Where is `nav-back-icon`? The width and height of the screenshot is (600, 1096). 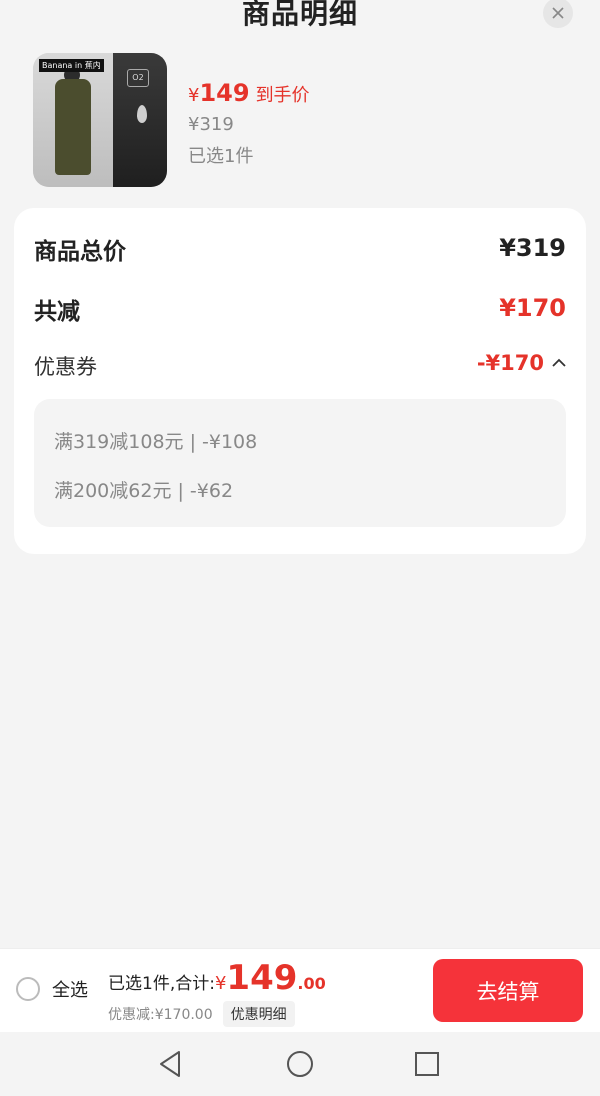 nav-back-icon is located at coordinates (171, 1064).